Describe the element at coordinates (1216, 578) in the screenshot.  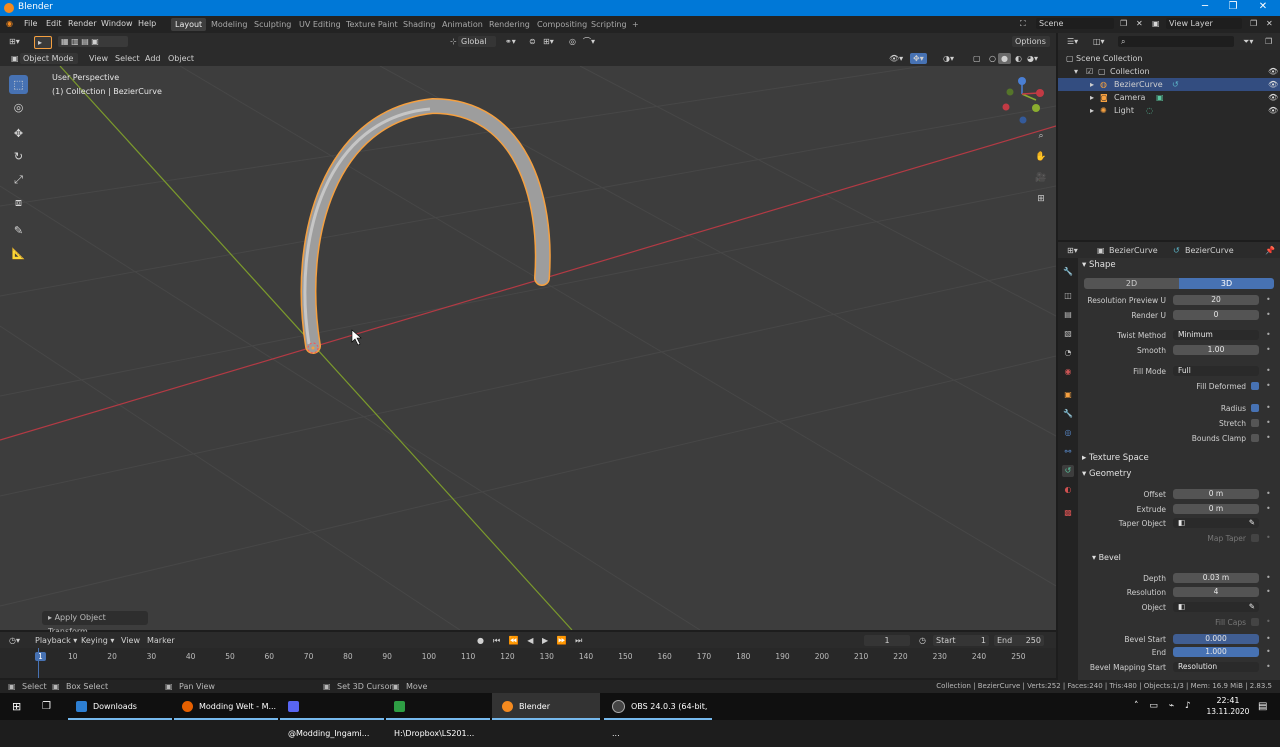
I see `bevel-depth-field: 0.03 m` at that location.